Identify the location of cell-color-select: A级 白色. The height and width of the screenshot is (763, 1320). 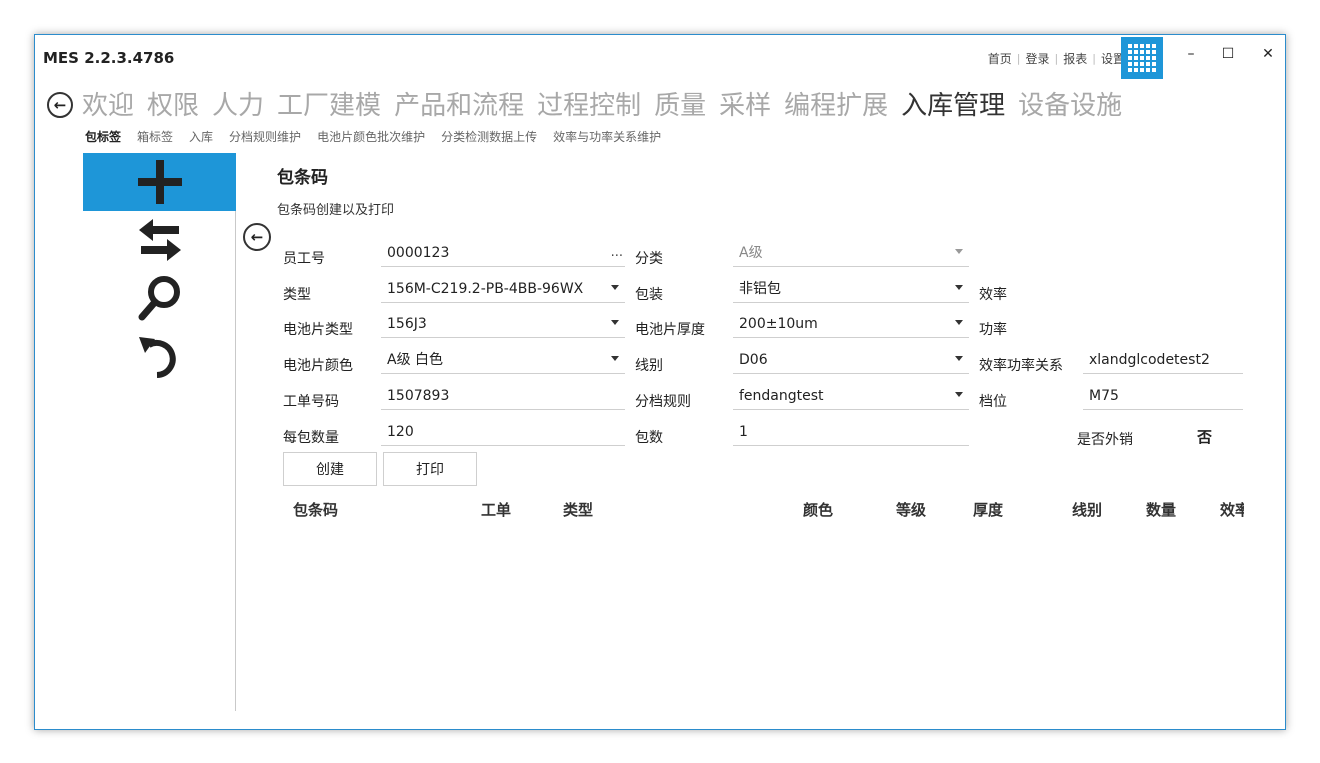
(503, 361).